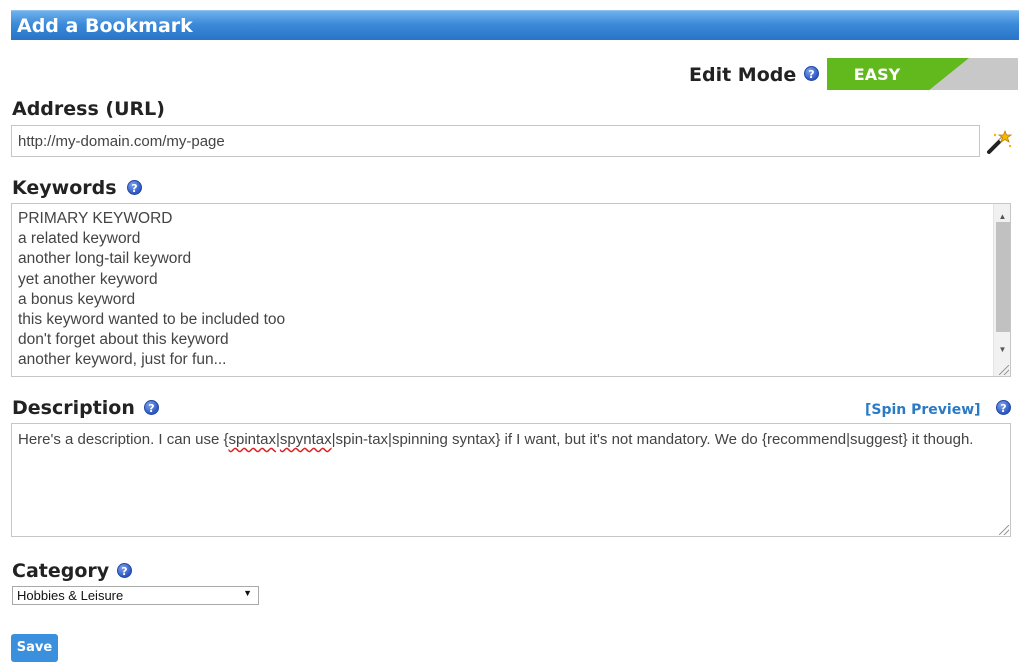 The width and height of the screenshot is (1024, 670). I want to click on edit-mode-help-icon: ?, so click(811, 73).